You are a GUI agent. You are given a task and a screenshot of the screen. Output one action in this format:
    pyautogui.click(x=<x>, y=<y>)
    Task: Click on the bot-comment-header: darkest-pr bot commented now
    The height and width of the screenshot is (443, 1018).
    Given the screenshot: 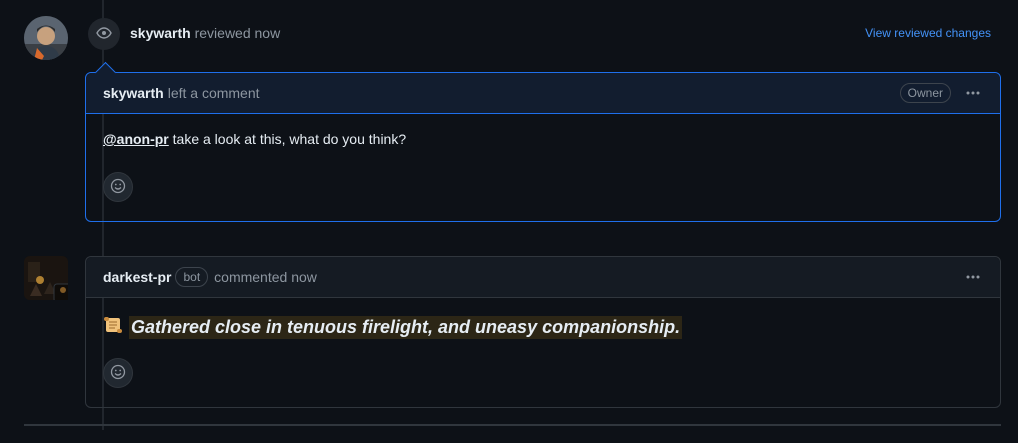 What is the action you would take?
    pyautogui.click(x=543, y=277)
    